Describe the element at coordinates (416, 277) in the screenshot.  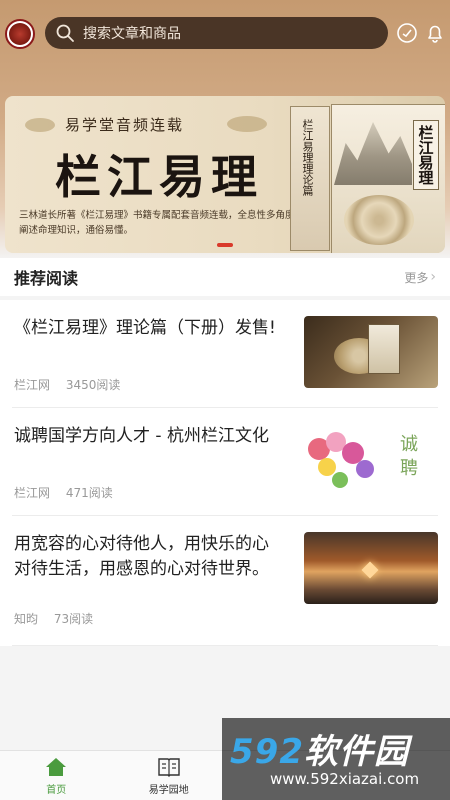
I see `more-label: 更多` at that location.